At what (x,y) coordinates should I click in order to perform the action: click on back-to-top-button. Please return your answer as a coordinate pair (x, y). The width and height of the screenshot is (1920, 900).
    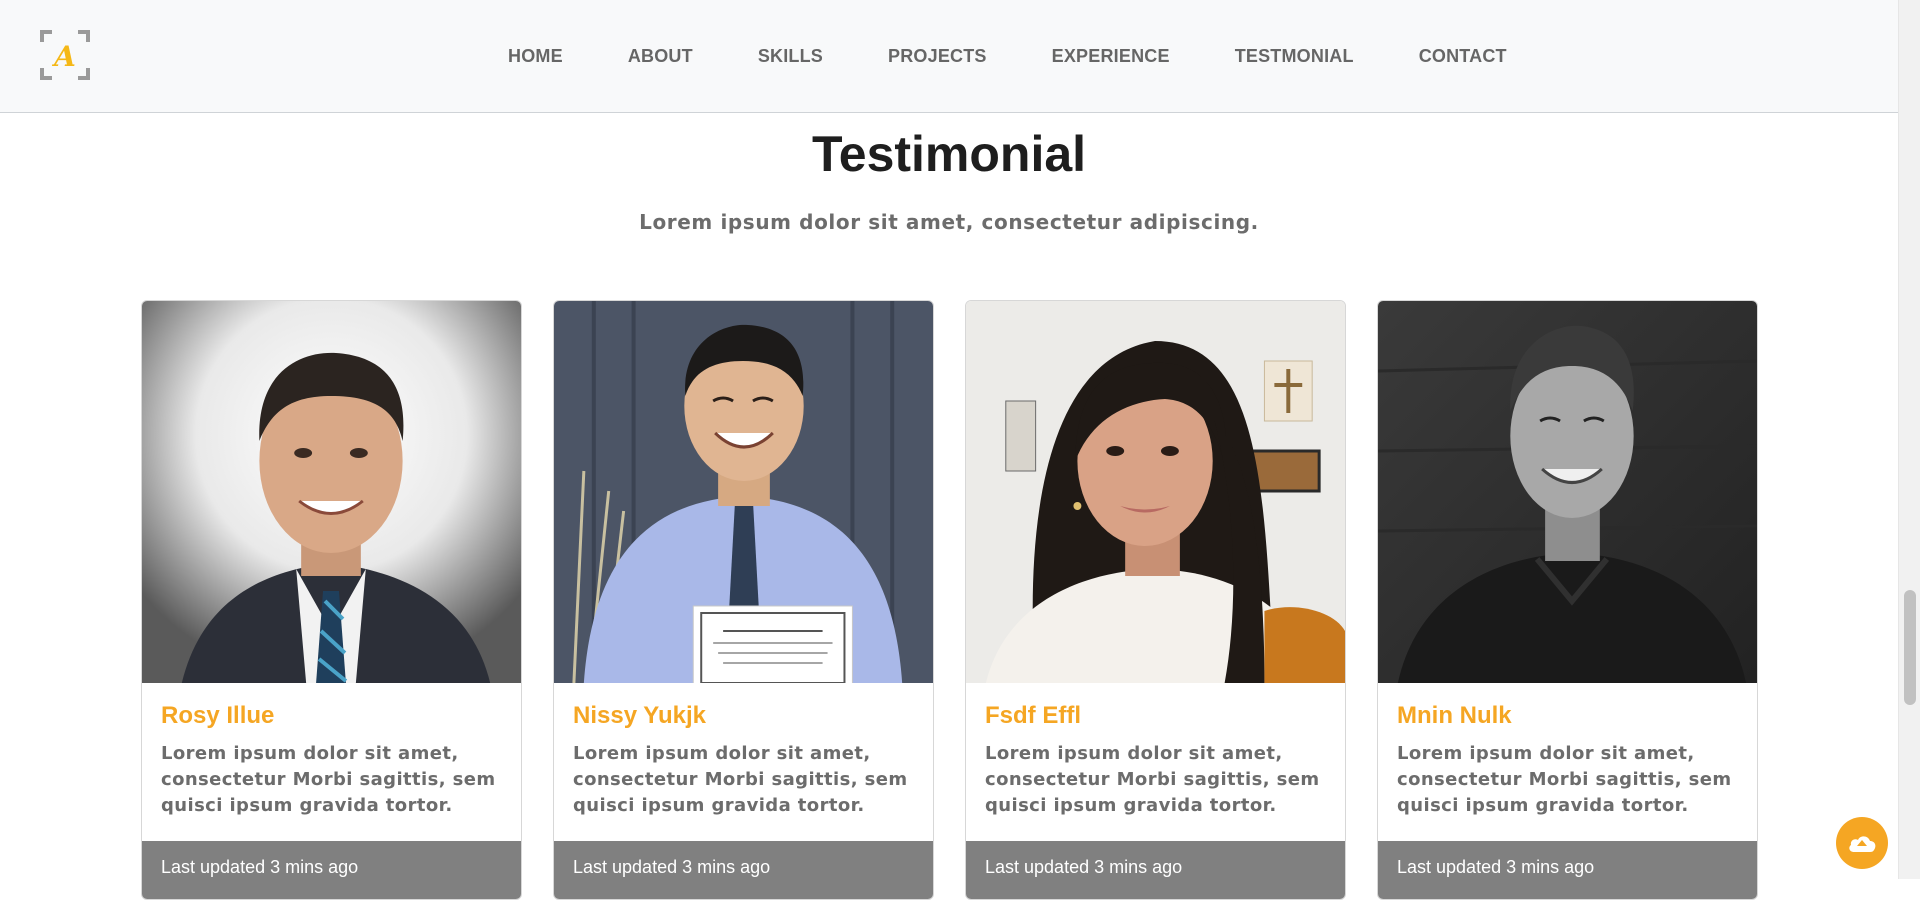
    Looking at the image, I should click on (1862, 843).